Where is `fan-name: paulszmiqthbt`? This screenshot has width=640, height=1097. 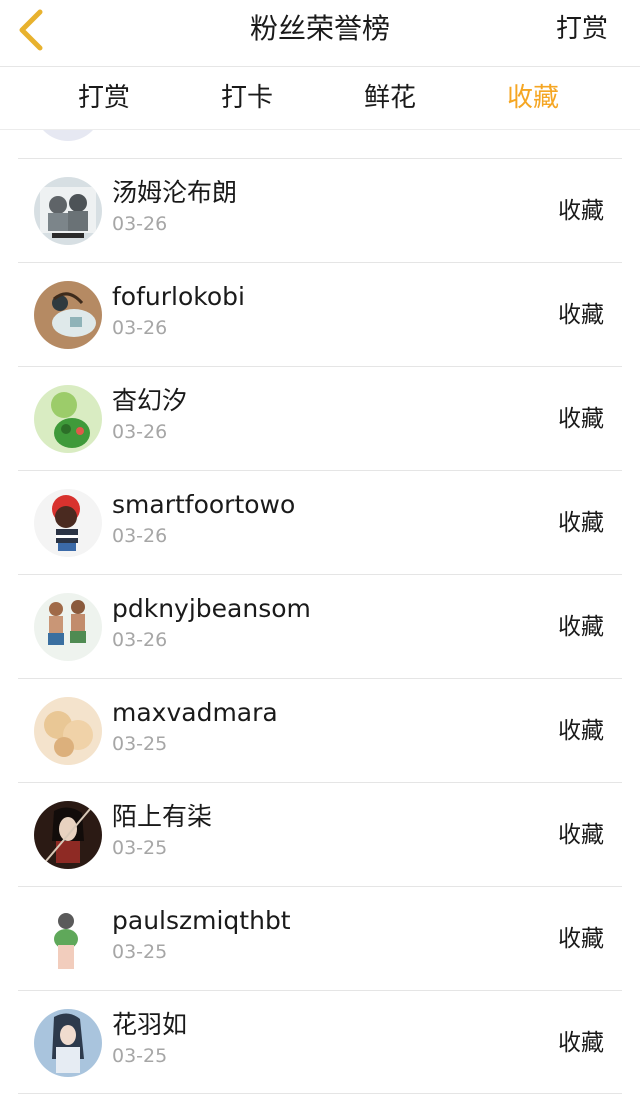 fan-name: paulszmiqthbt is located at coordinates (201, 920).